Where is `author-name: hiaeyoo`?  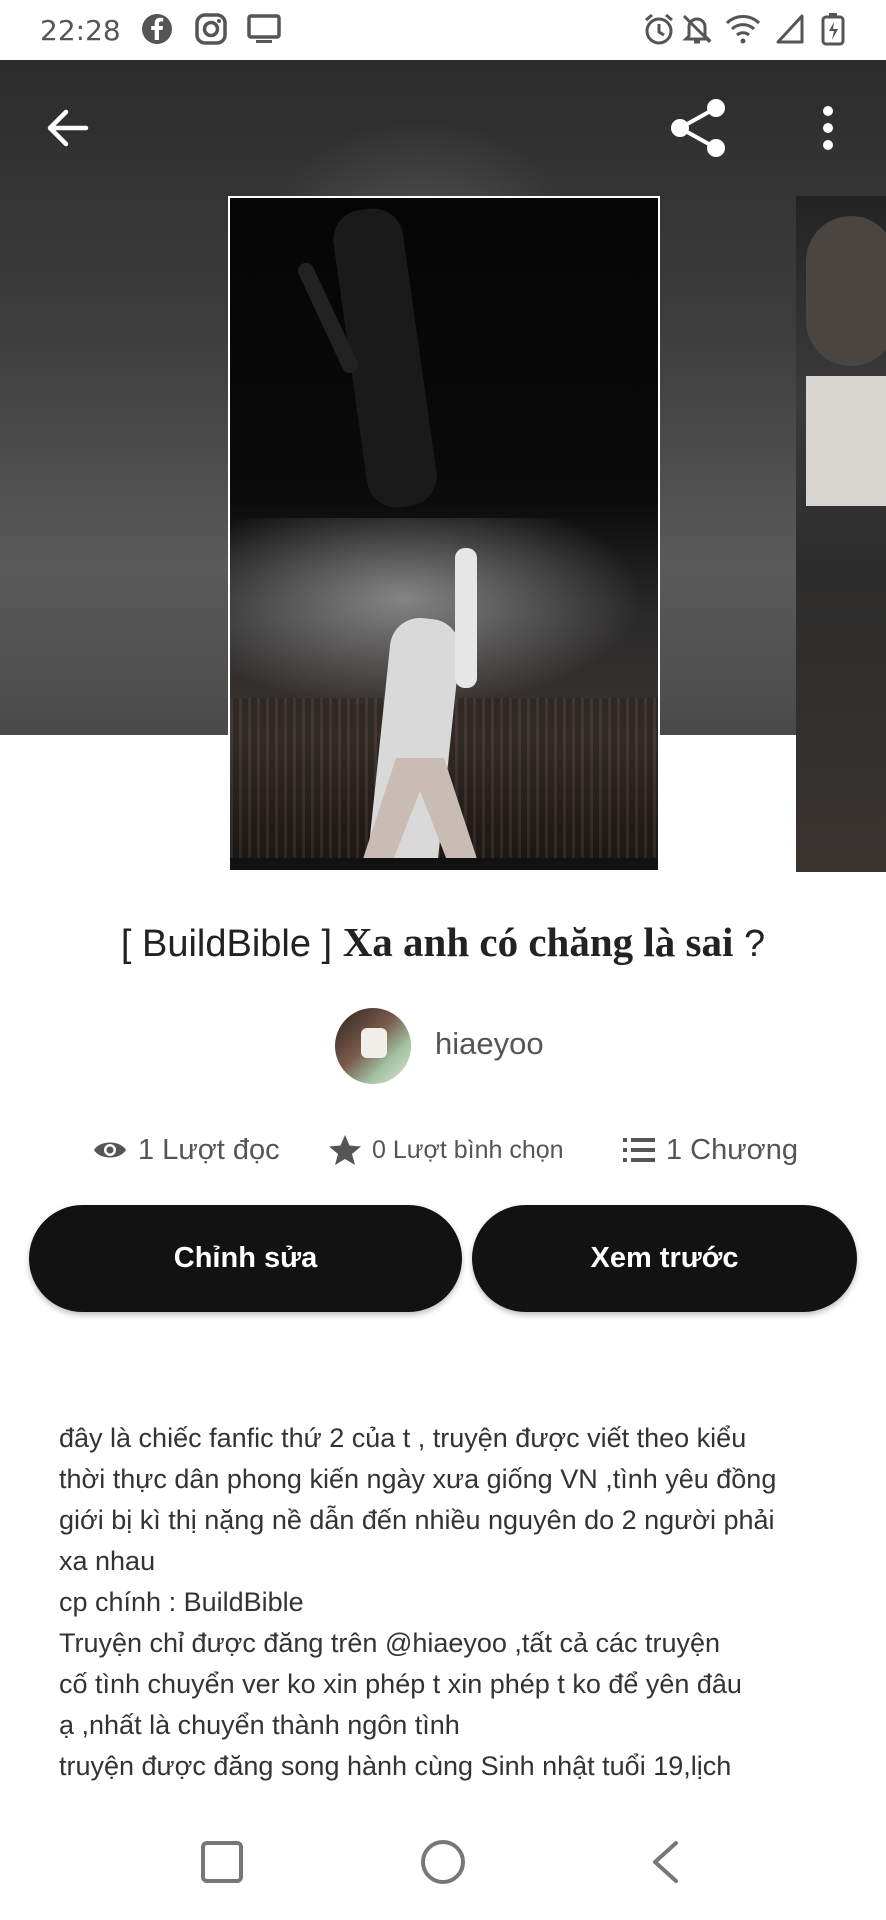
author-name: hiaeyoo is located at coordinates (489, 1044).